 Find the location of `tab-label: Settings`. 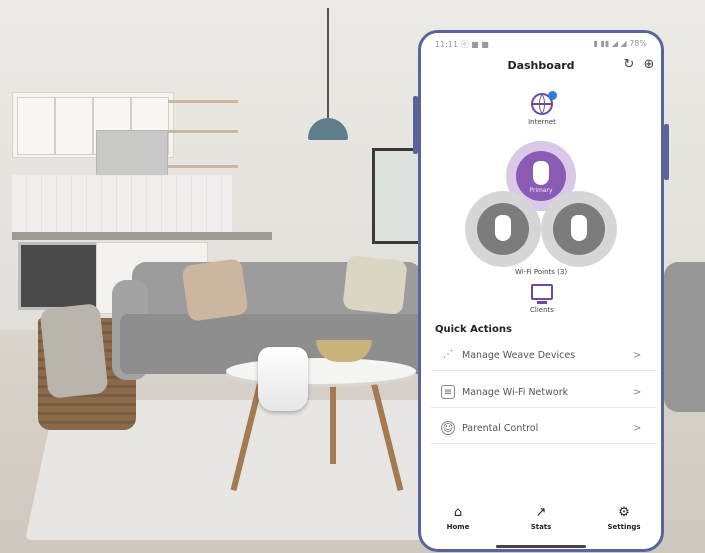

tab-label: Settings is located at coordinates (624, 527).